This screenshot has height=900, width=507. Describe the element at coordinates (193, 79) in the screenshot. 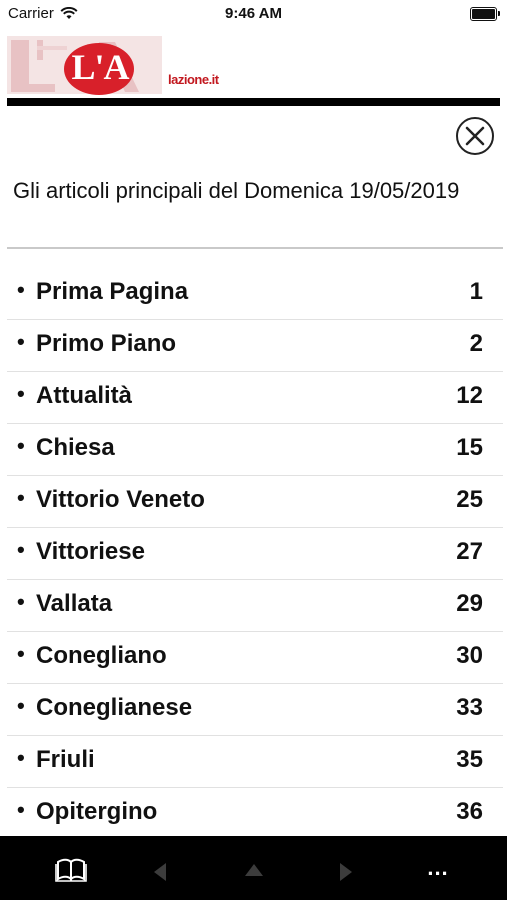

I see `site-link: lazione.it` at that location.